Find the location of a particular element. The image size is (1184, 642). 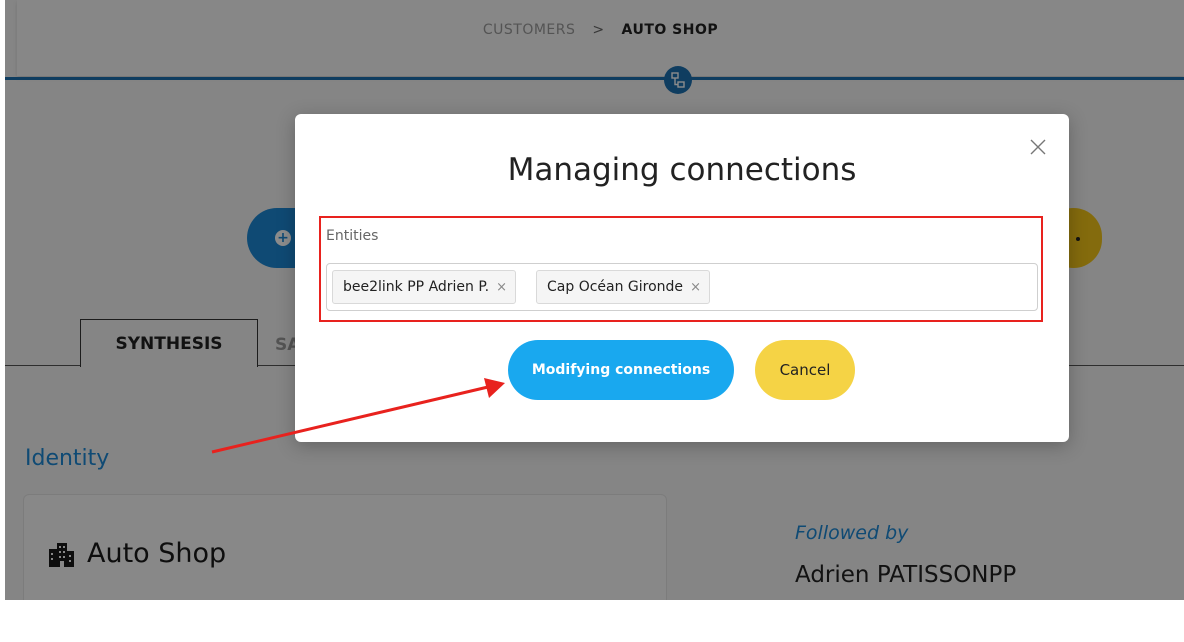

entity-tag: bee2link PP Adrien P. × is located at coordinates (424, 287).